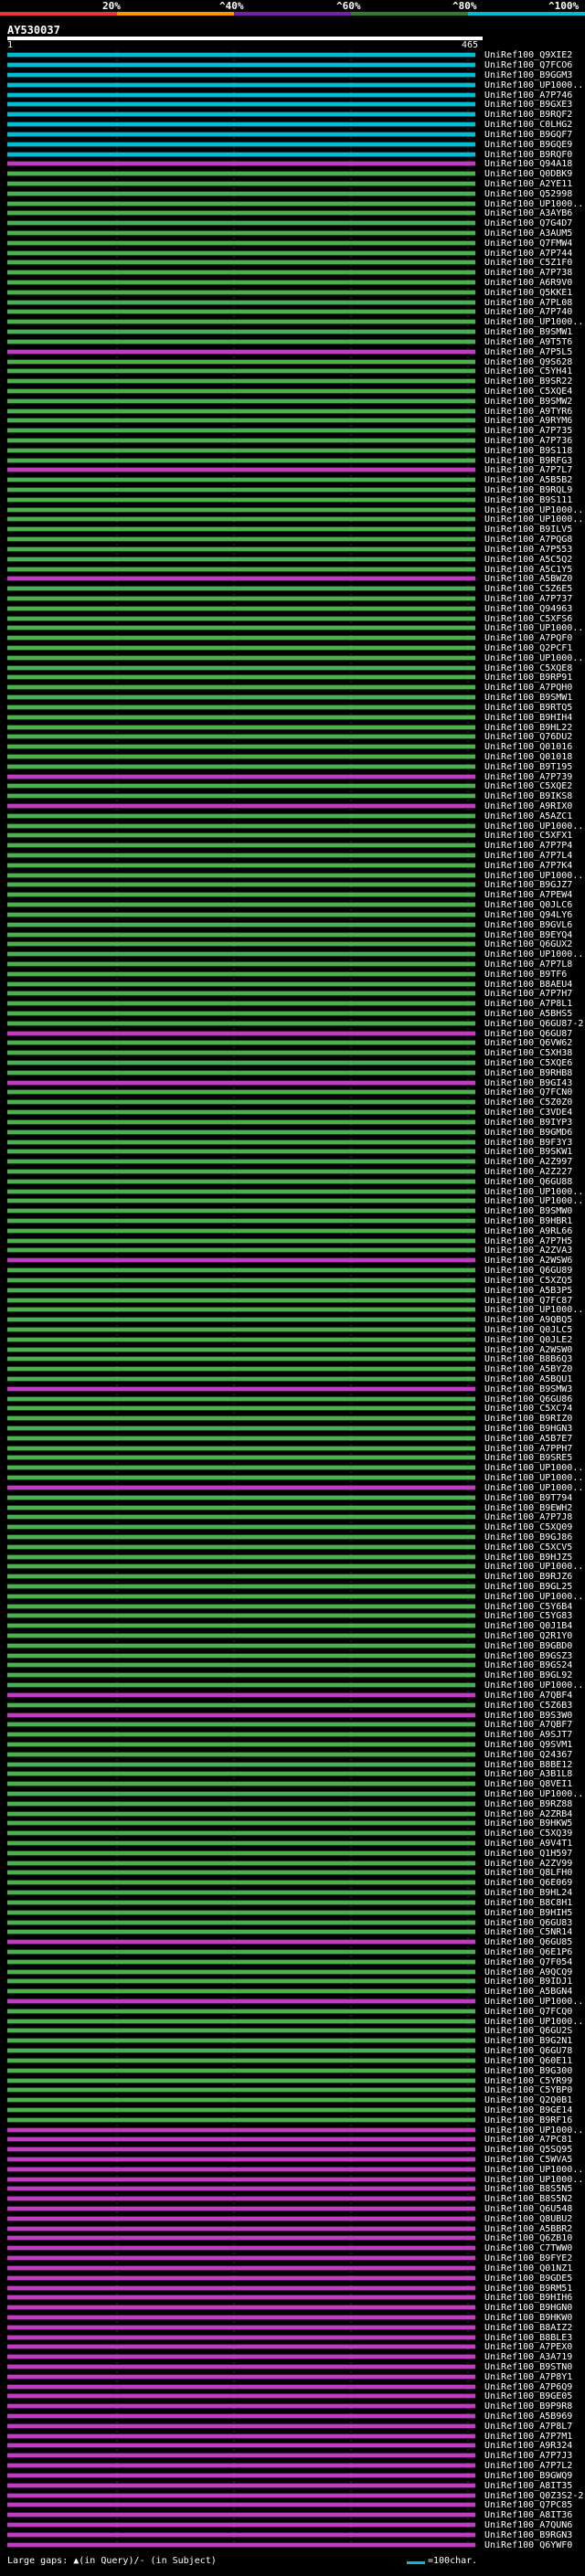 This screenshot has width=585, height=2576. Describe the element at coordinates (528, 332) in the screenshot. I see `hit-label: UniRef100_B9SMW1` at that location.